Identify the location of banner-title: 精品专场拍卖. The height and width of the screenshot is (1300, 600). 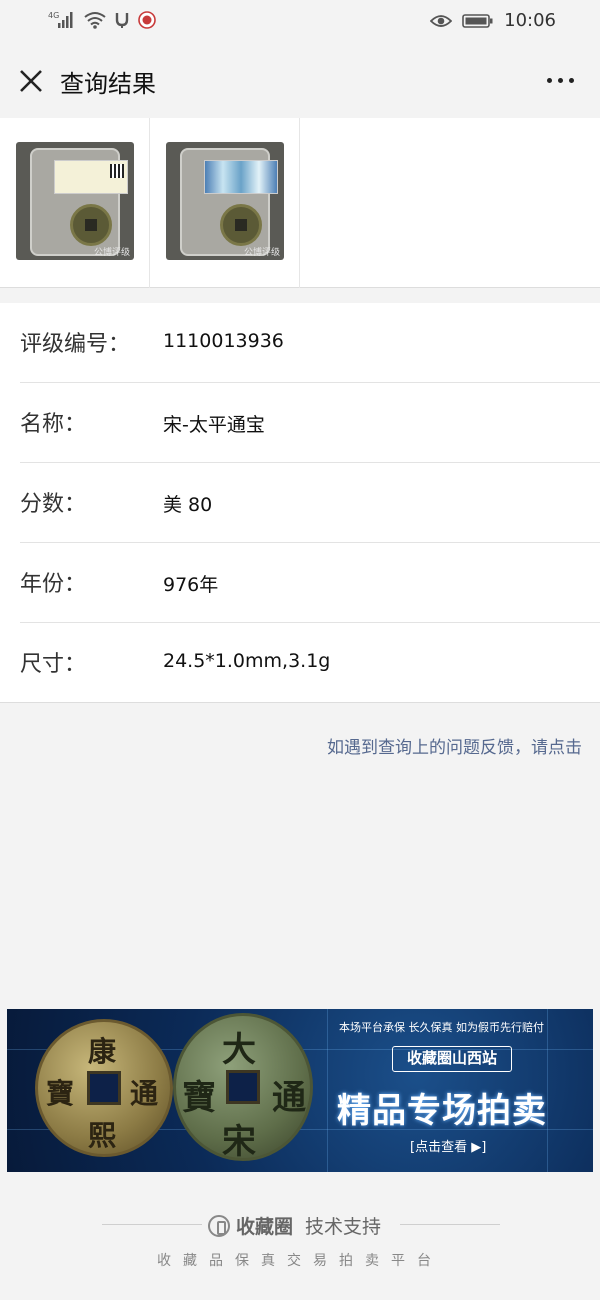
(442, 1111).